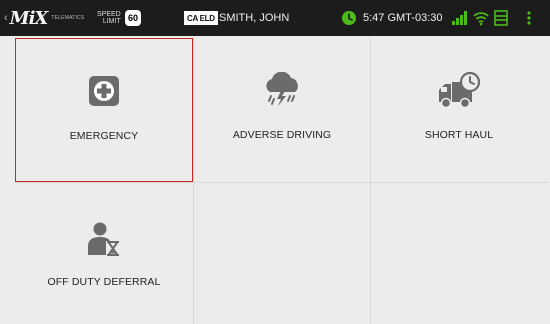 The image size is (550, 324). I want to click on more-vert-icon, so click(529, 18).